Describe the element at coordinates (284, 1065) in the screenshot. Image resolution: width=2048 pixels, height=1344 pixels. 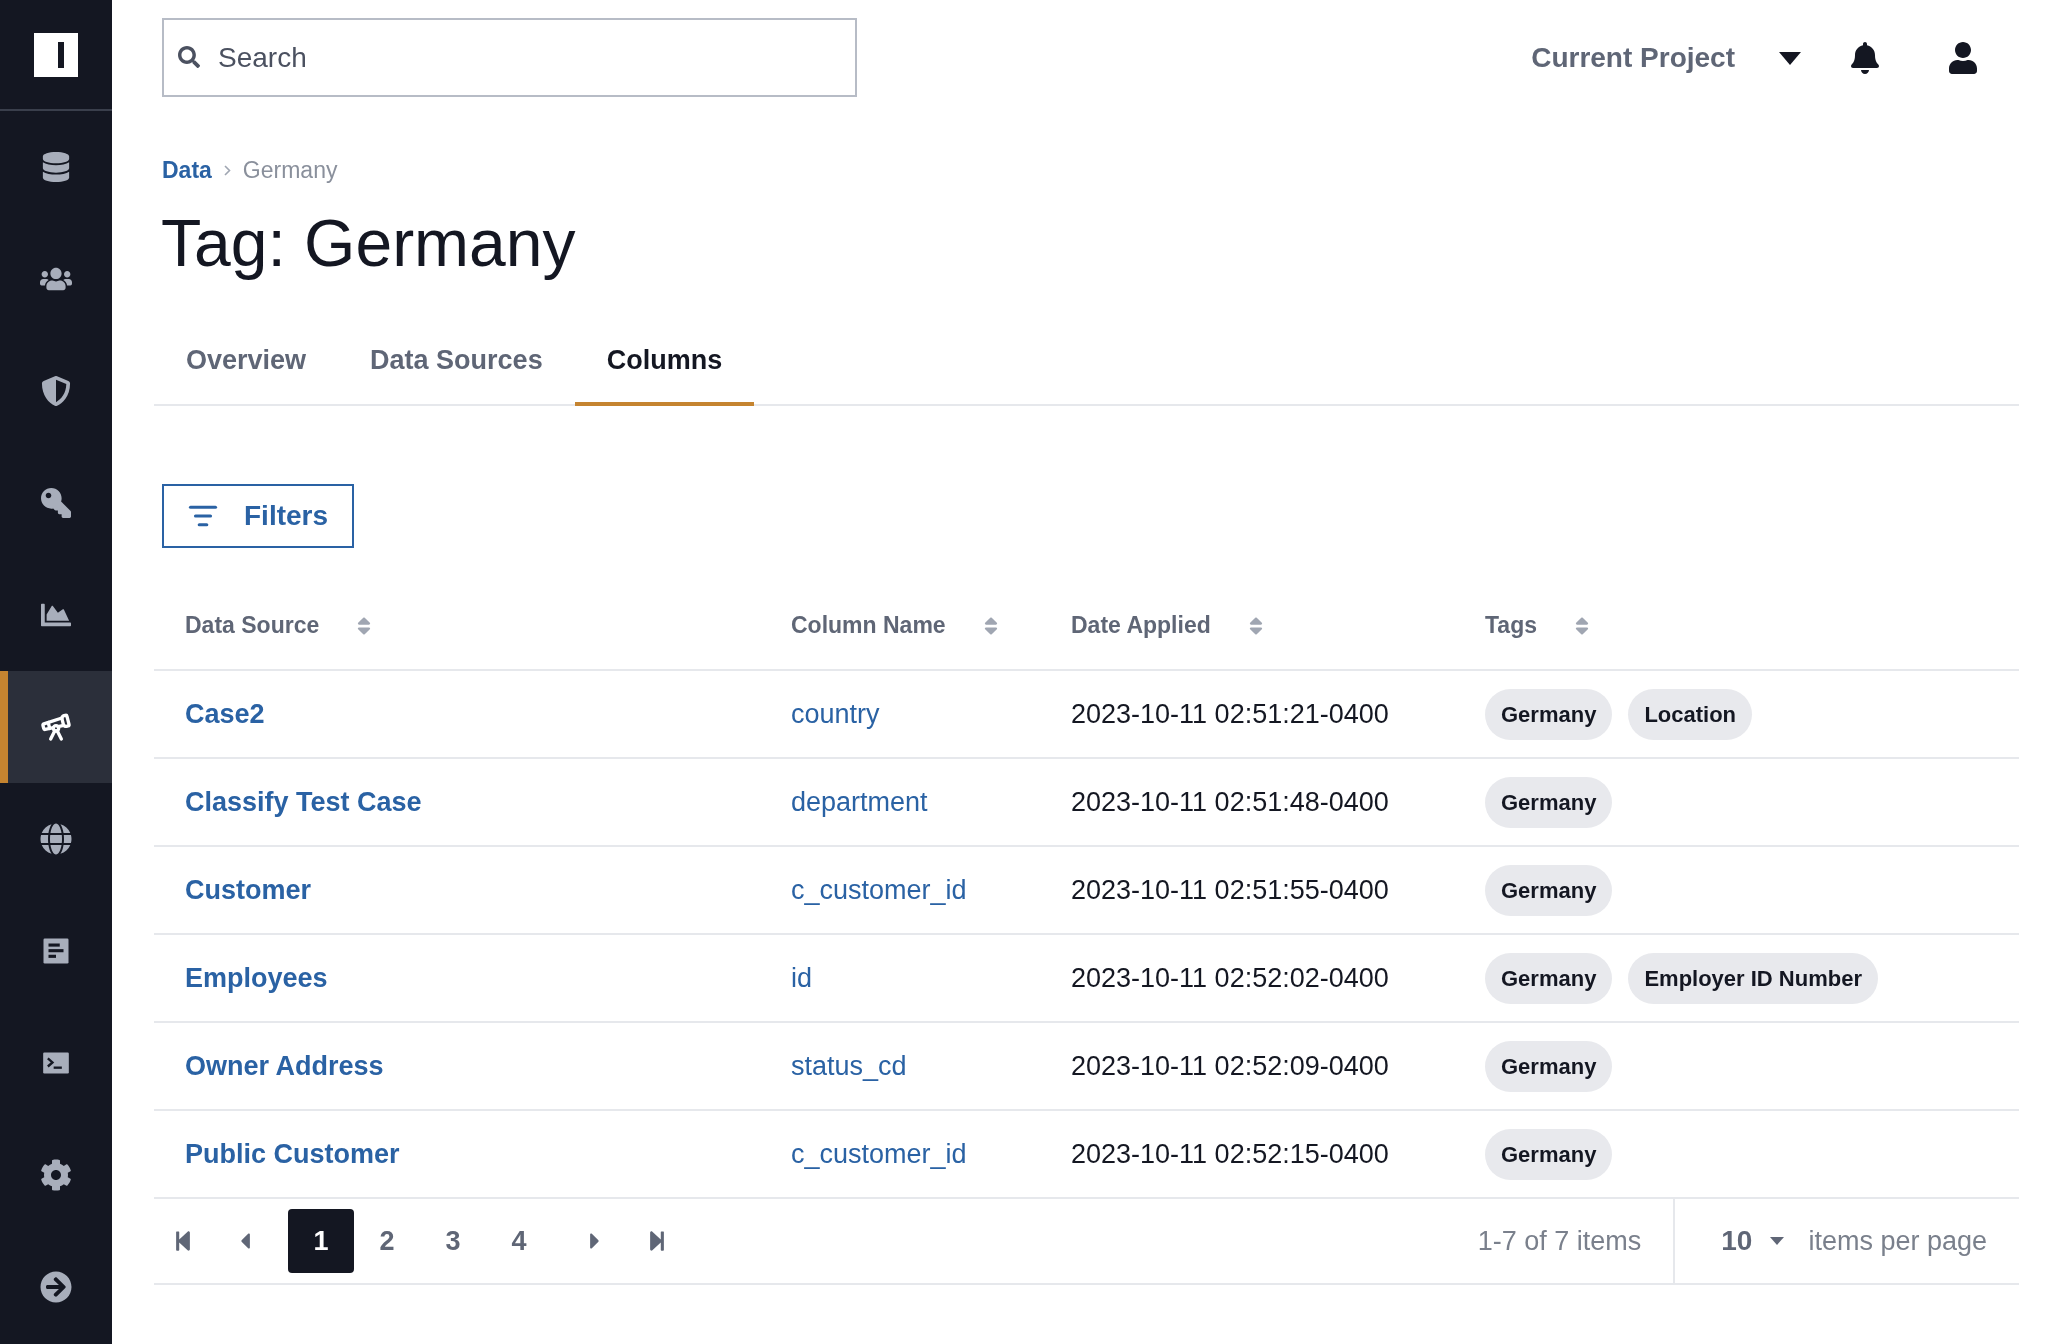
I see `data-source-link: Owner Address` at that location.